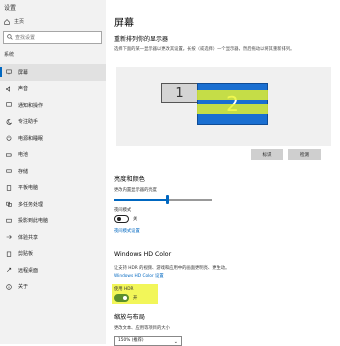 Image resolution: width=340 pixels, height=346 pixels. Describe the element at coordinates (53, 105) in the screenshot. I see `sidebar-item-notifications: 通知和操作` at that location.